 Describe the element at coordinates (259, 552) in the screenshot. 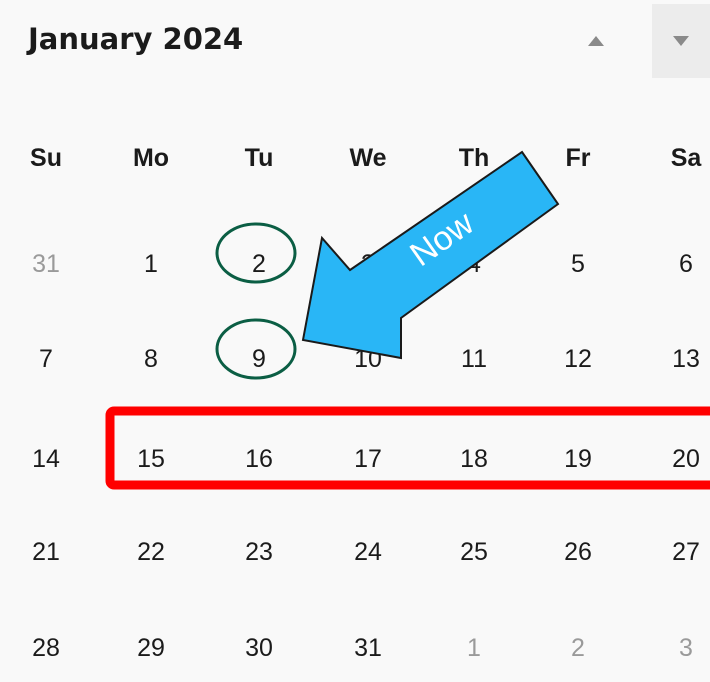

I see `calendar-day: 23` at that location.